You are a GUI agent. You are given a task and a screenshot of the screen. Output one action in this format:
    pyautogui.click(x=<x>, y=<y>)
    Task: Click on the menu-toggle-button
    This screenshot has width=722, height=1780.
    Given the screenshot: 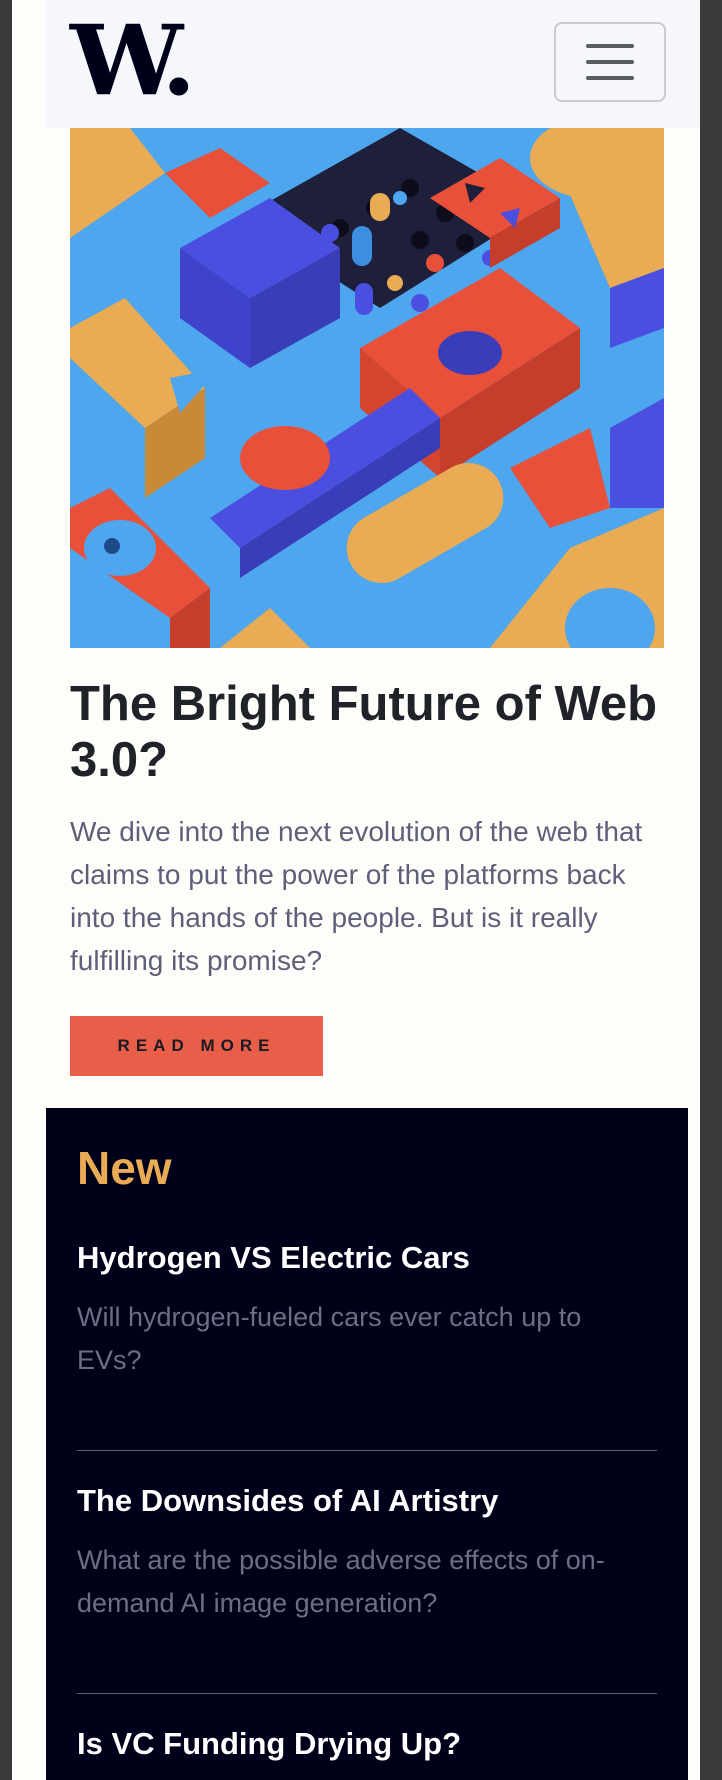 What is the action you would take?
    pyautogui.click(x=610, y=62)
    